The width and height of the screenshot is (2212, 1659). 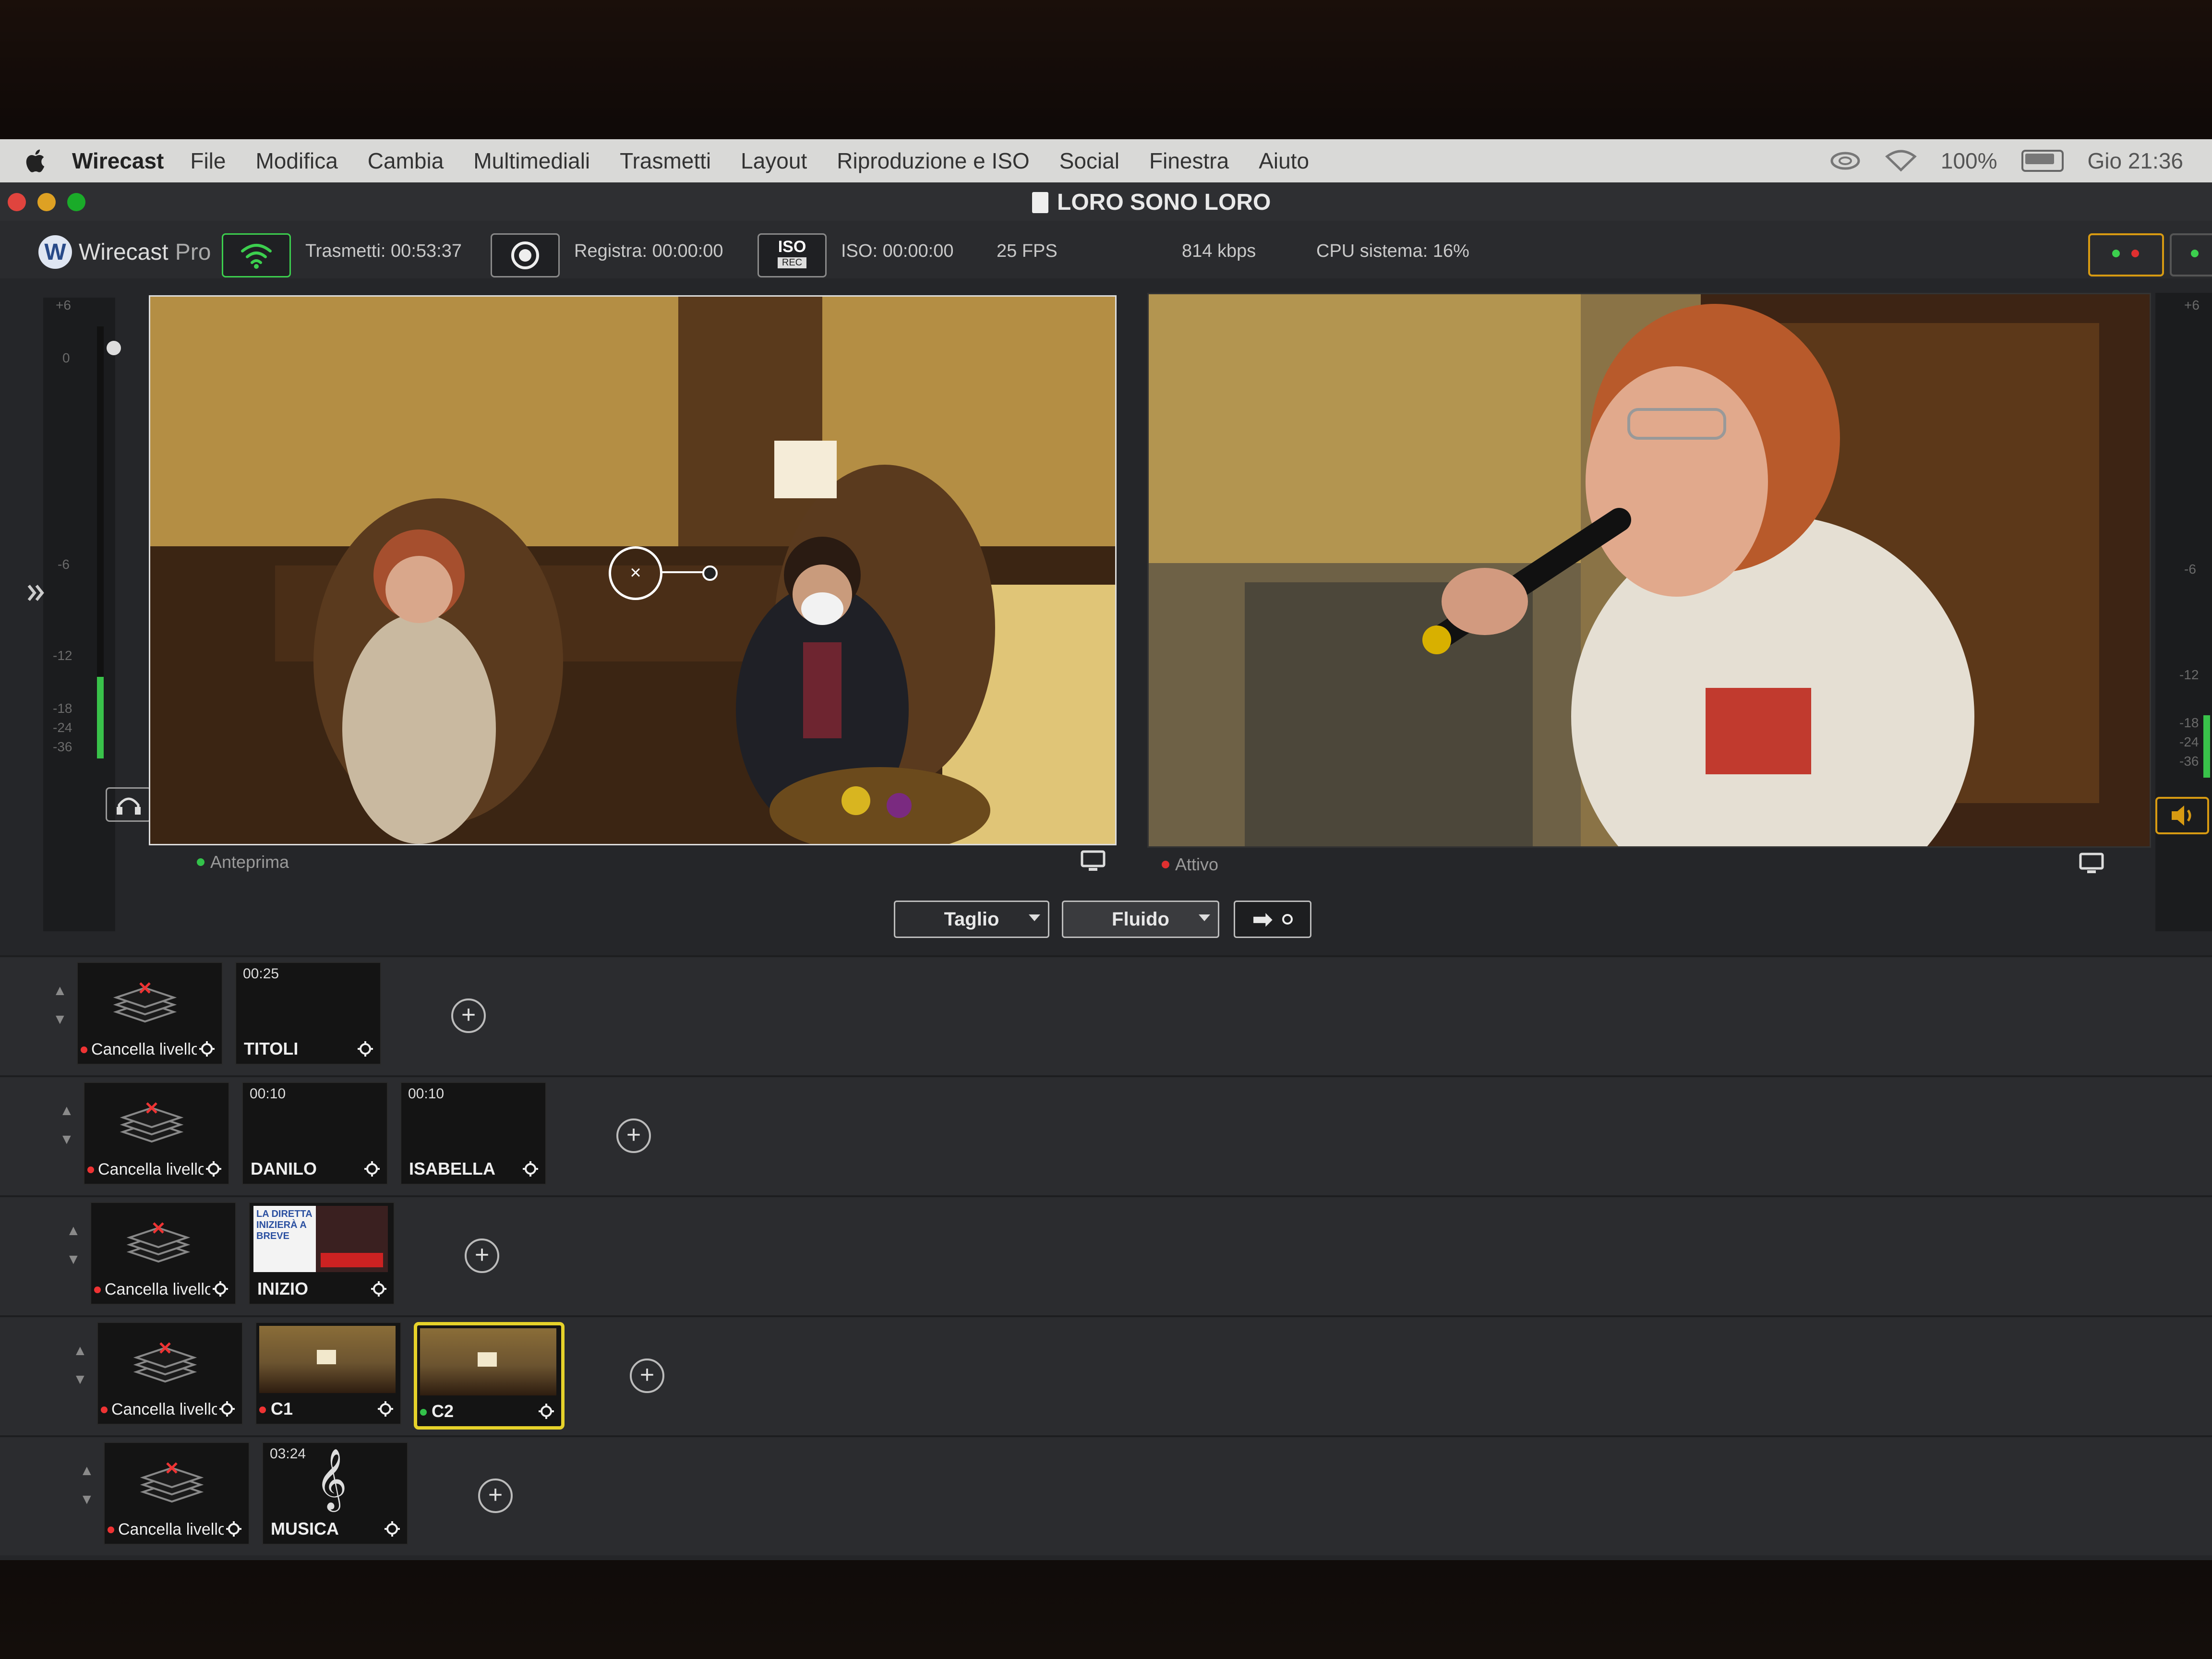 I want to click on live-display-icon, so click(x=2091, y=864).